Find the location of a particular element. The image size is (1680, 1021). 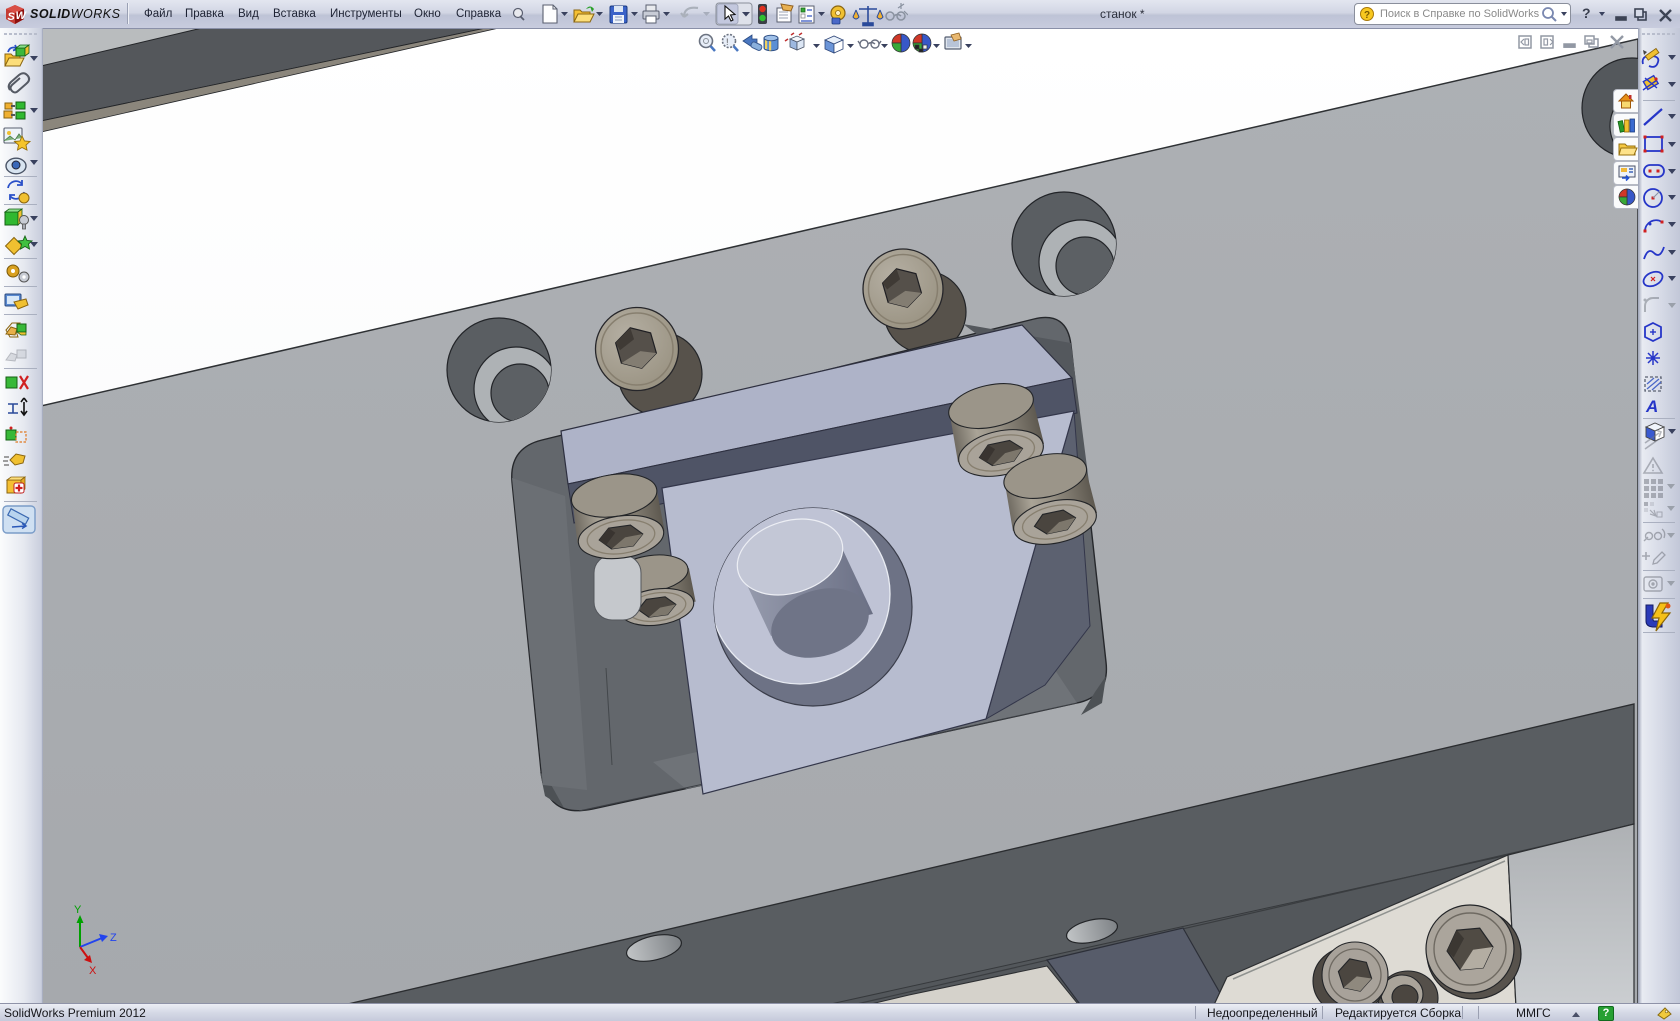

svg-text: Y is located at coordinates (78, 910).